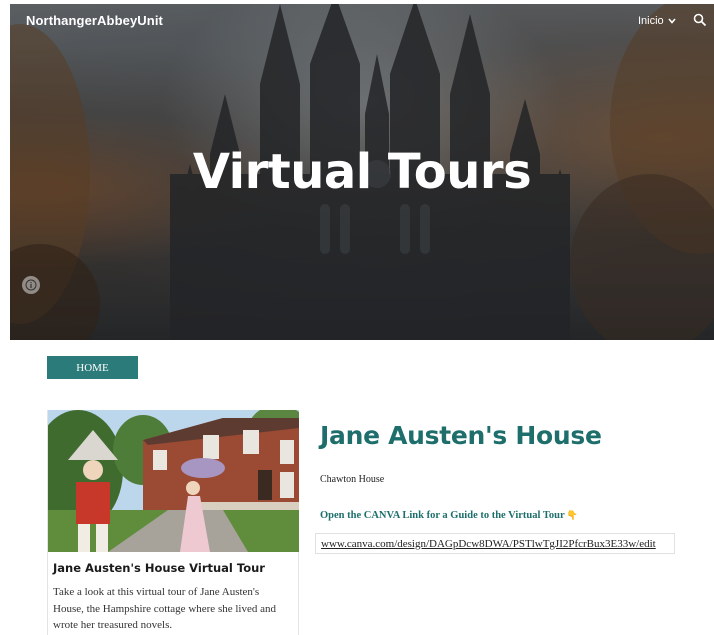 Image resolution: width=714 pixels, height=635 pixels. Describe the element at coordinates (572, 515) in the screenshot. I see `pointing-down-icon: 👇` at that location.